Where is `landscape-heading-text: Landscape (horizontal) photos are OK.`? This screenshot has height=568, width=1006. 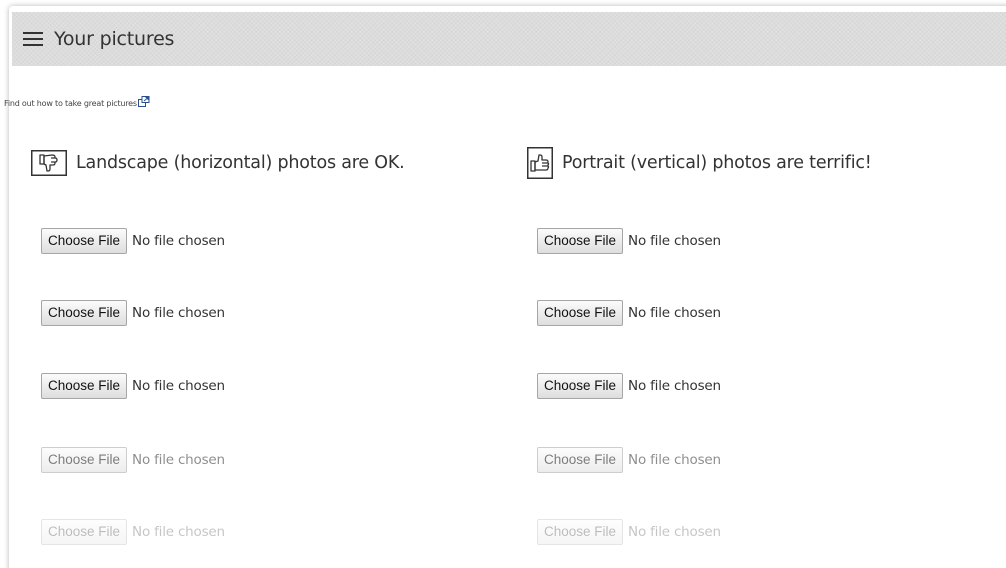 landscape-heading-text: Landscape (horizontal) photos are OK. is located at coordinates (240, 163).